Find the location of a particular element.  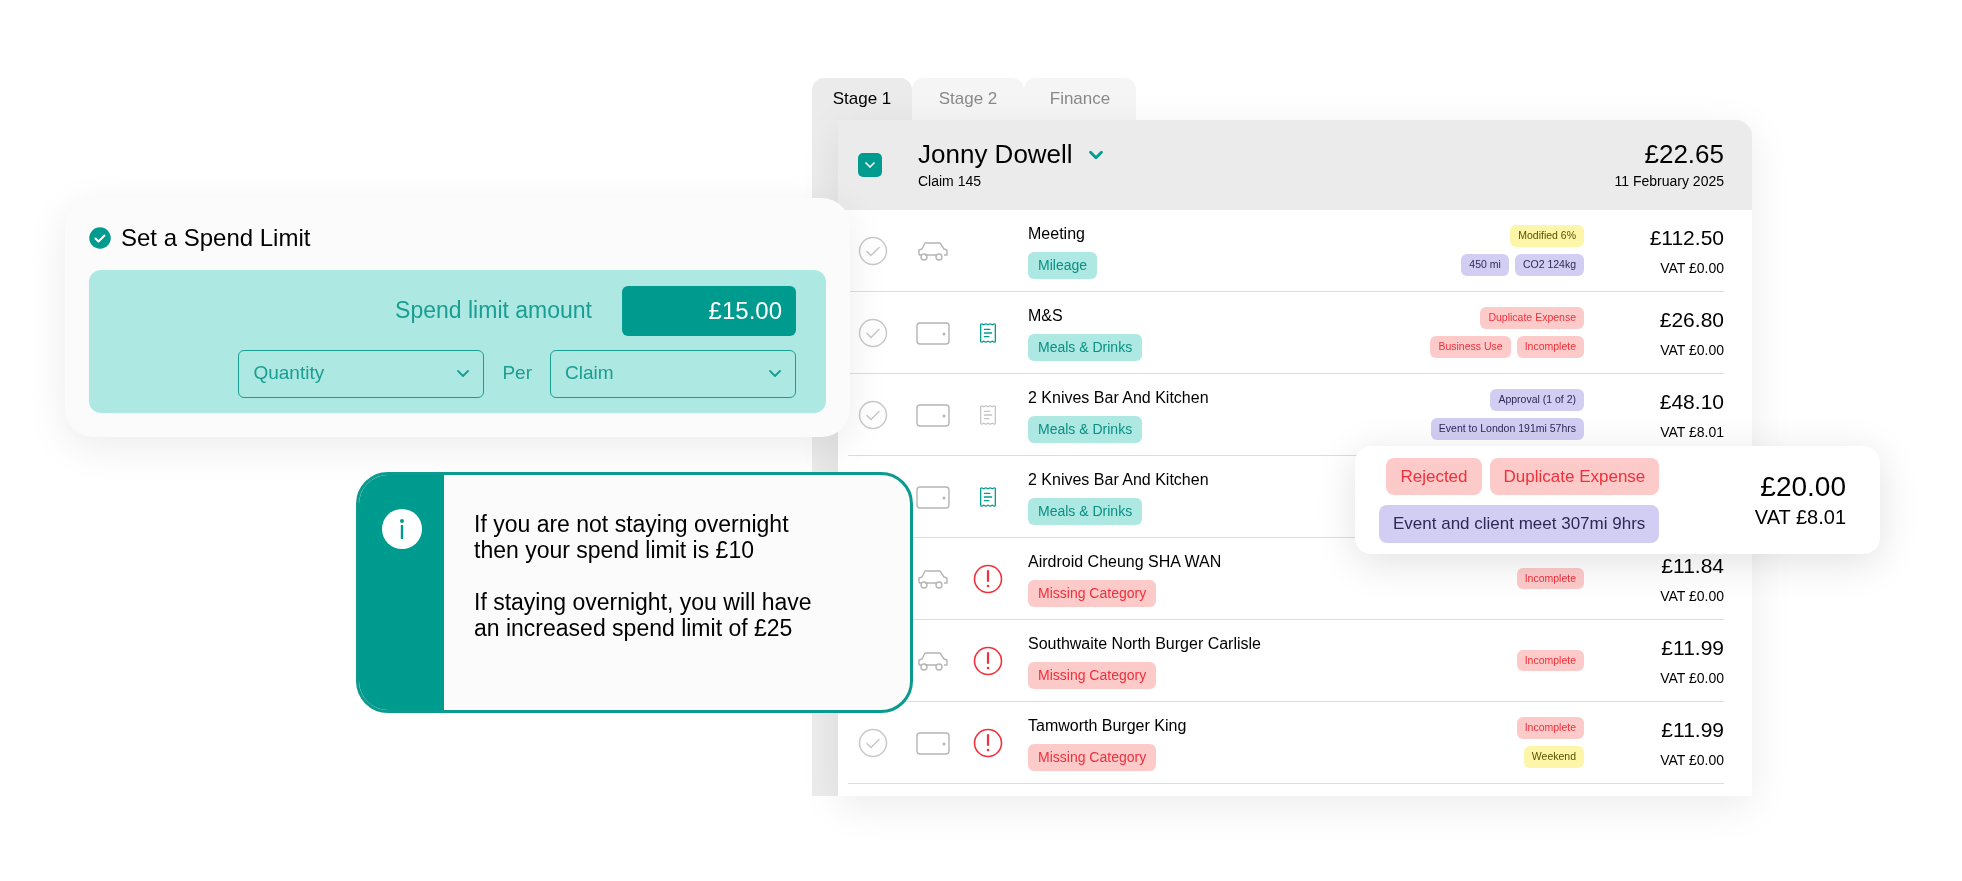

period-dropdown: Claim is located at coordinates (673, 373).